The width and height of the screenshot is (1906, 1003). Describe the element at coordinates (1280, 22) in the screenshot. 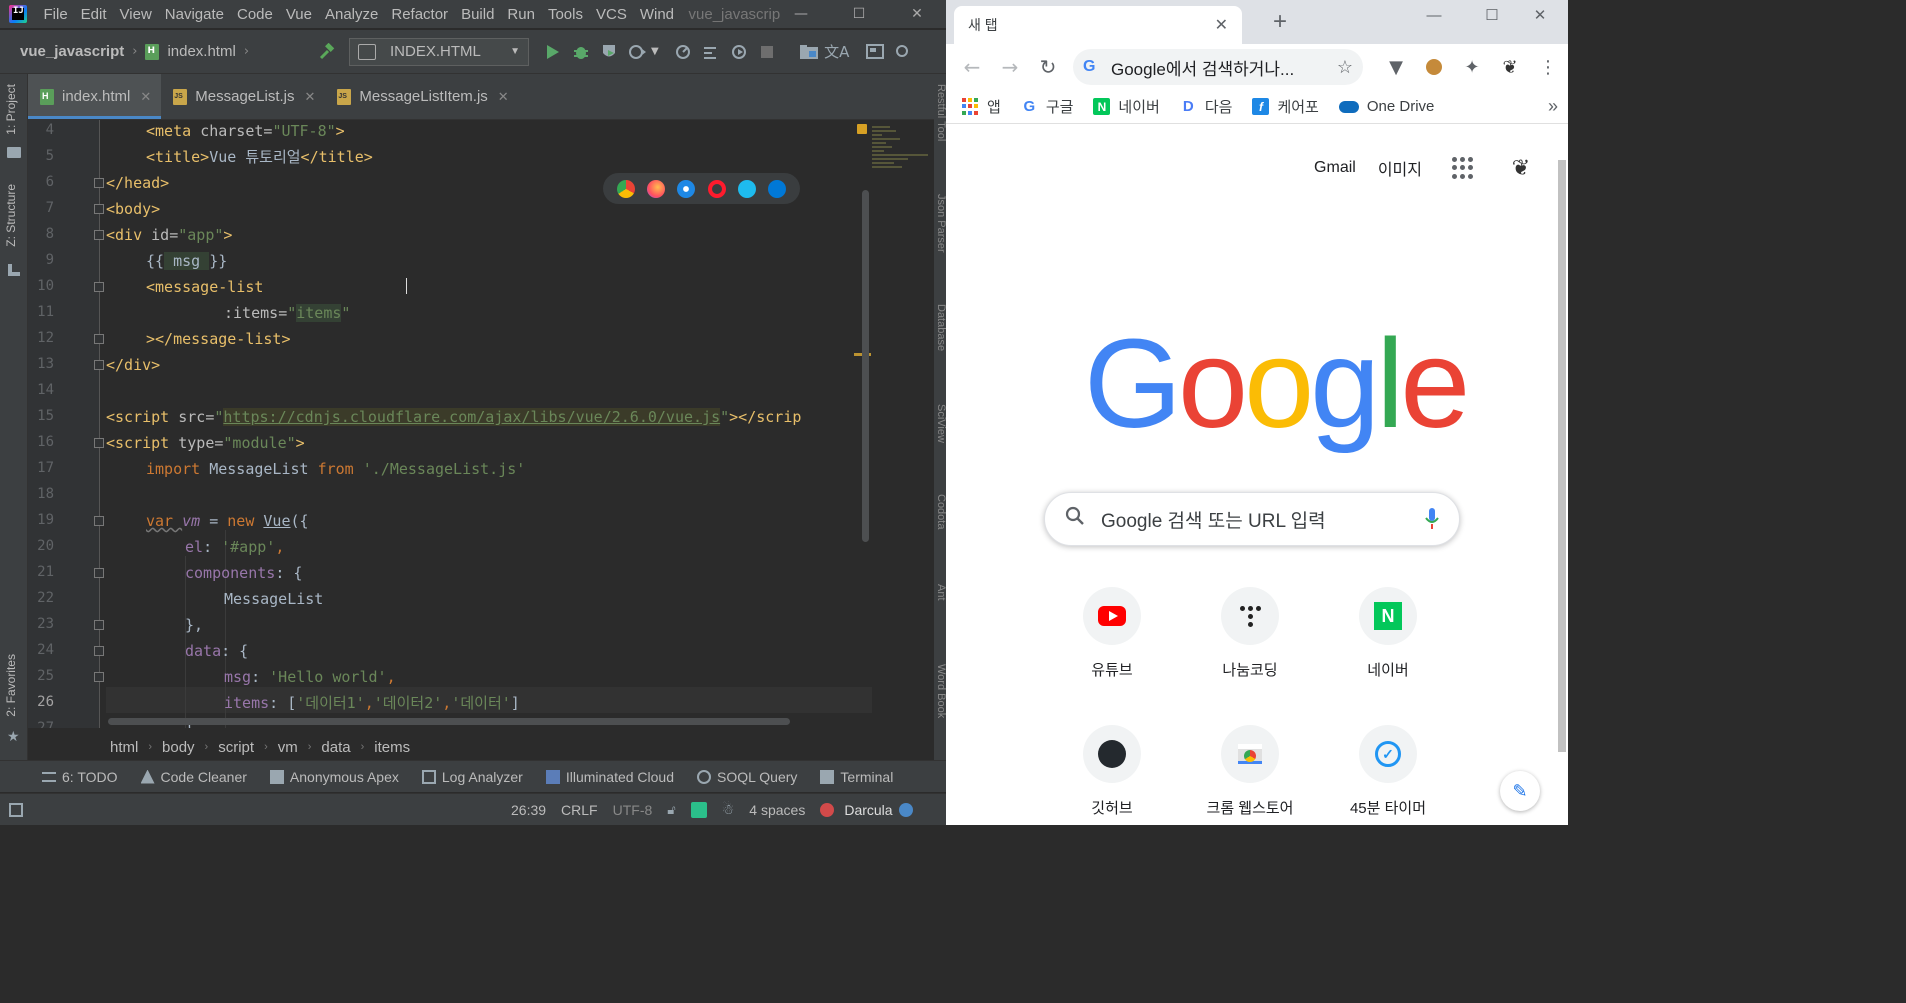

I see `new-tab-button: +` at that location.